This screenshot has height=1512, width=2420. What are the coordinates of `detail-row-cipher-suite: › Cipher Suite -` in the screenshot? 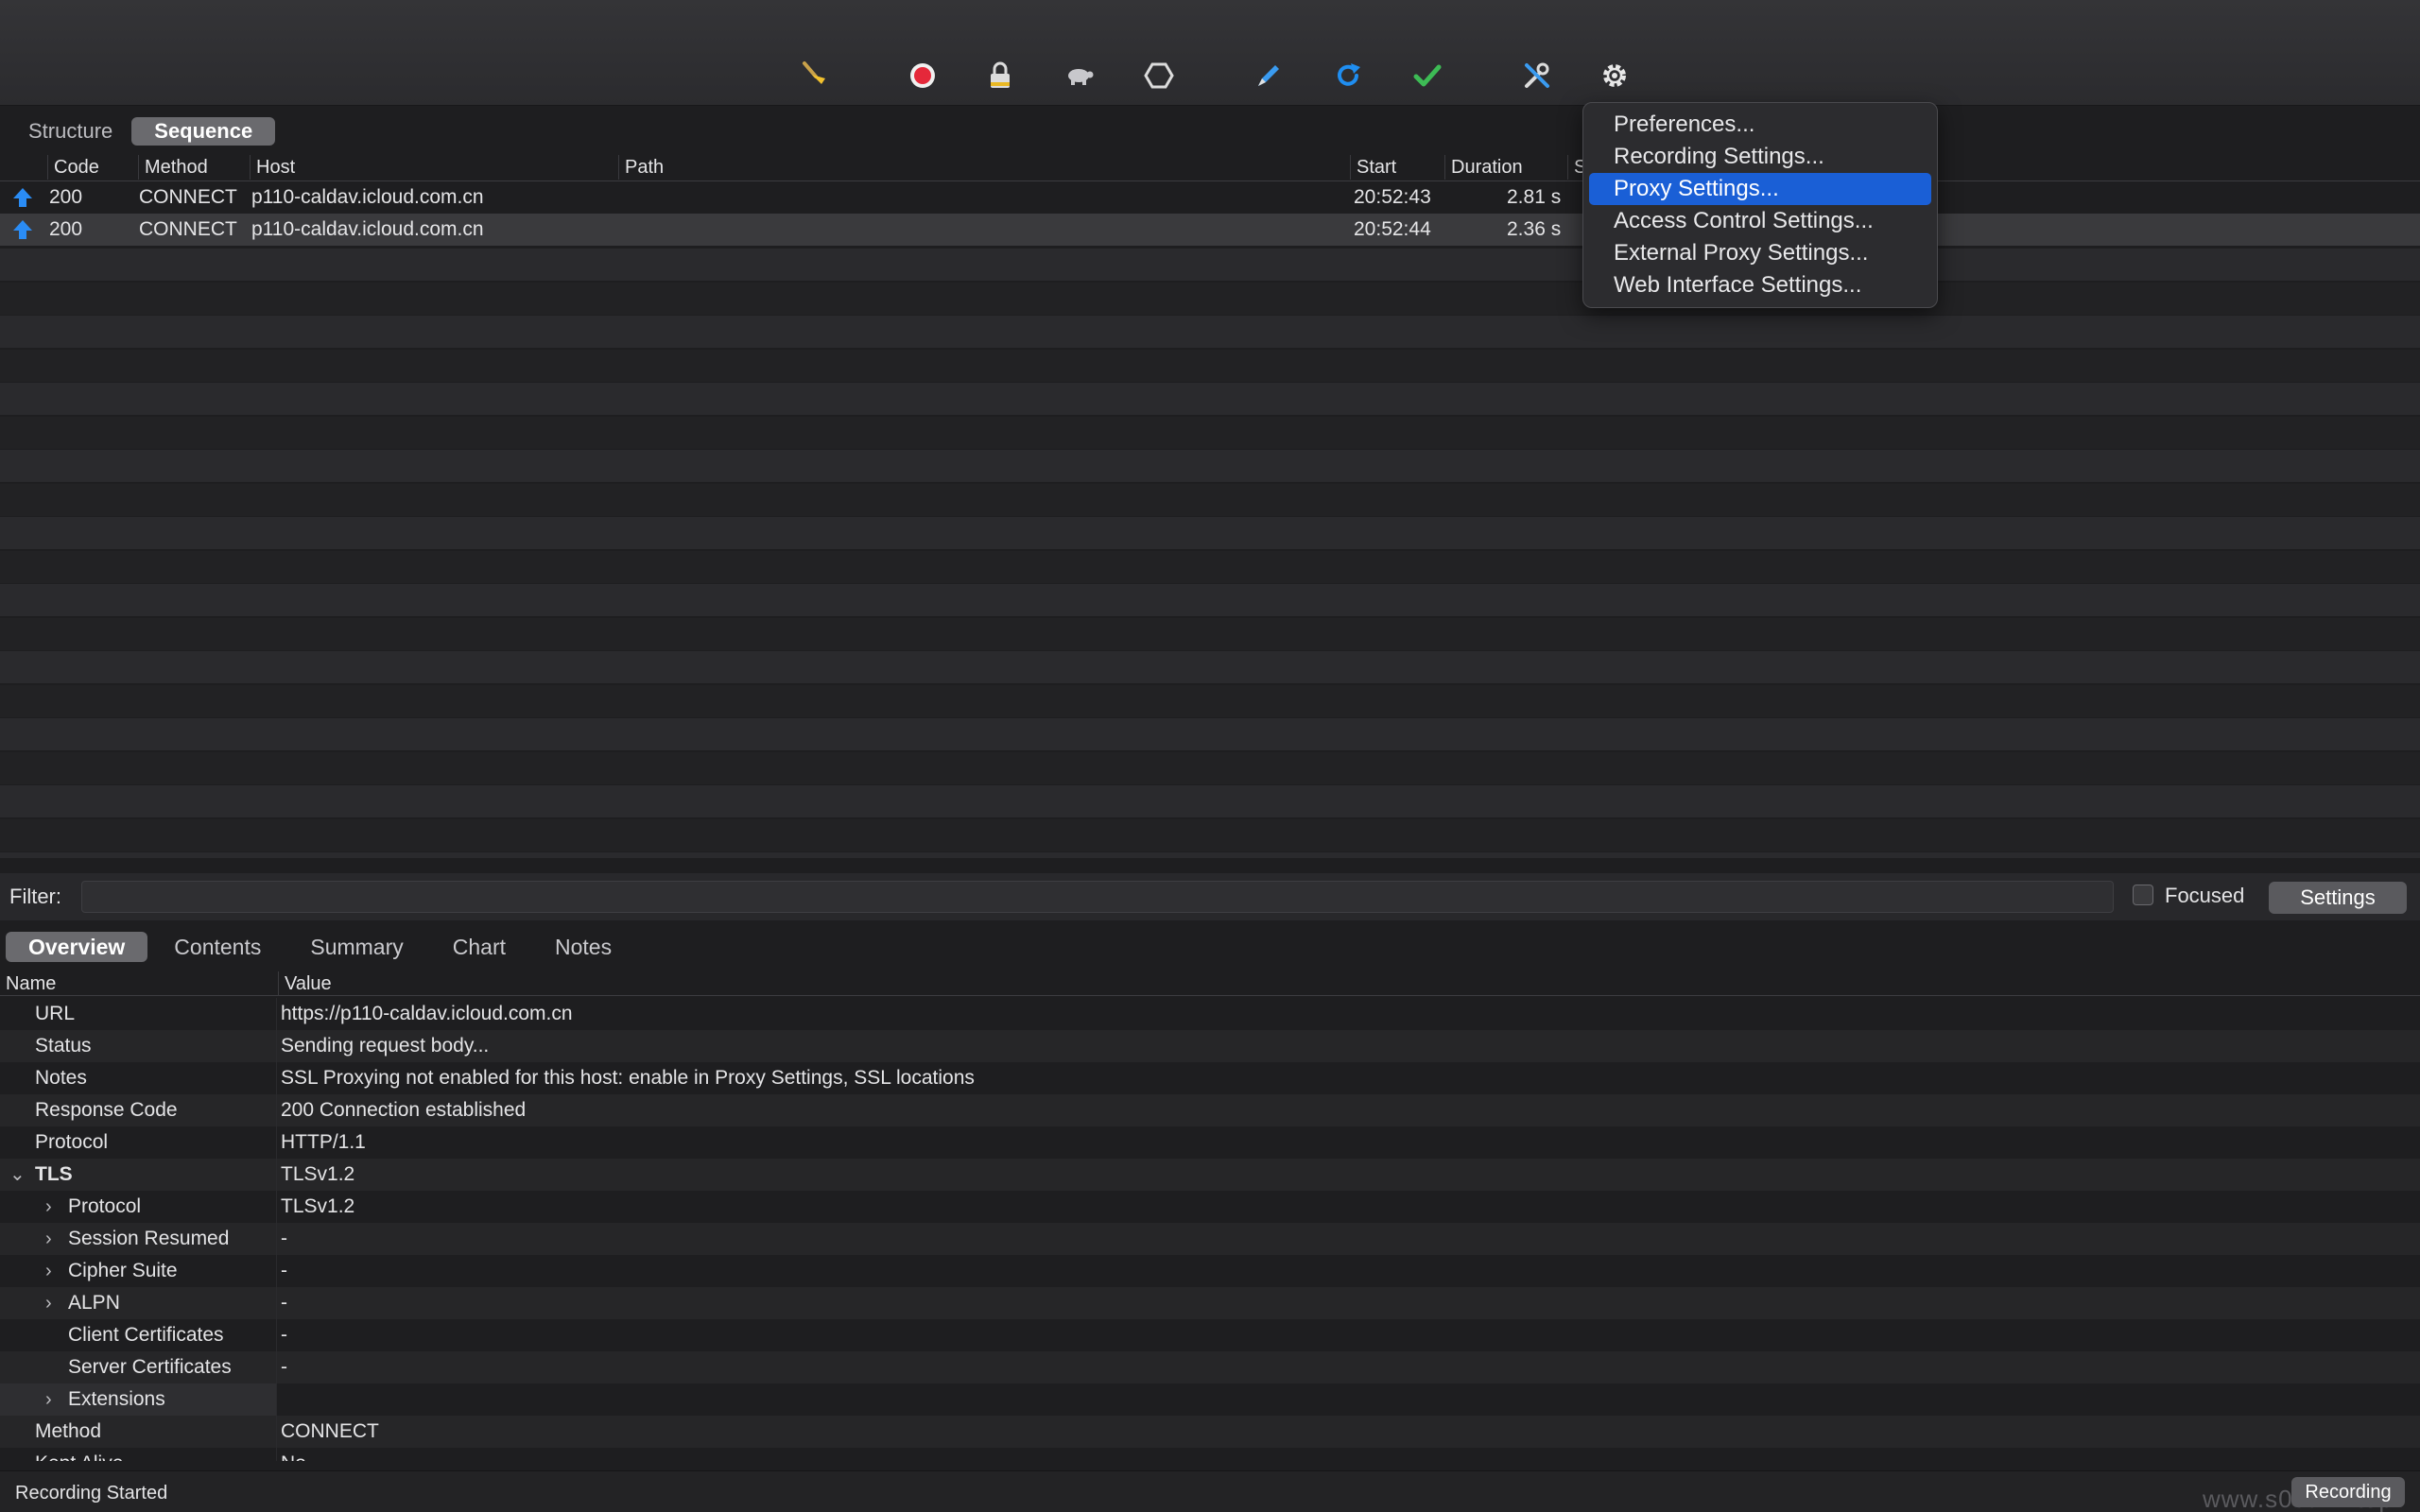 It's located at (1210, 1271).